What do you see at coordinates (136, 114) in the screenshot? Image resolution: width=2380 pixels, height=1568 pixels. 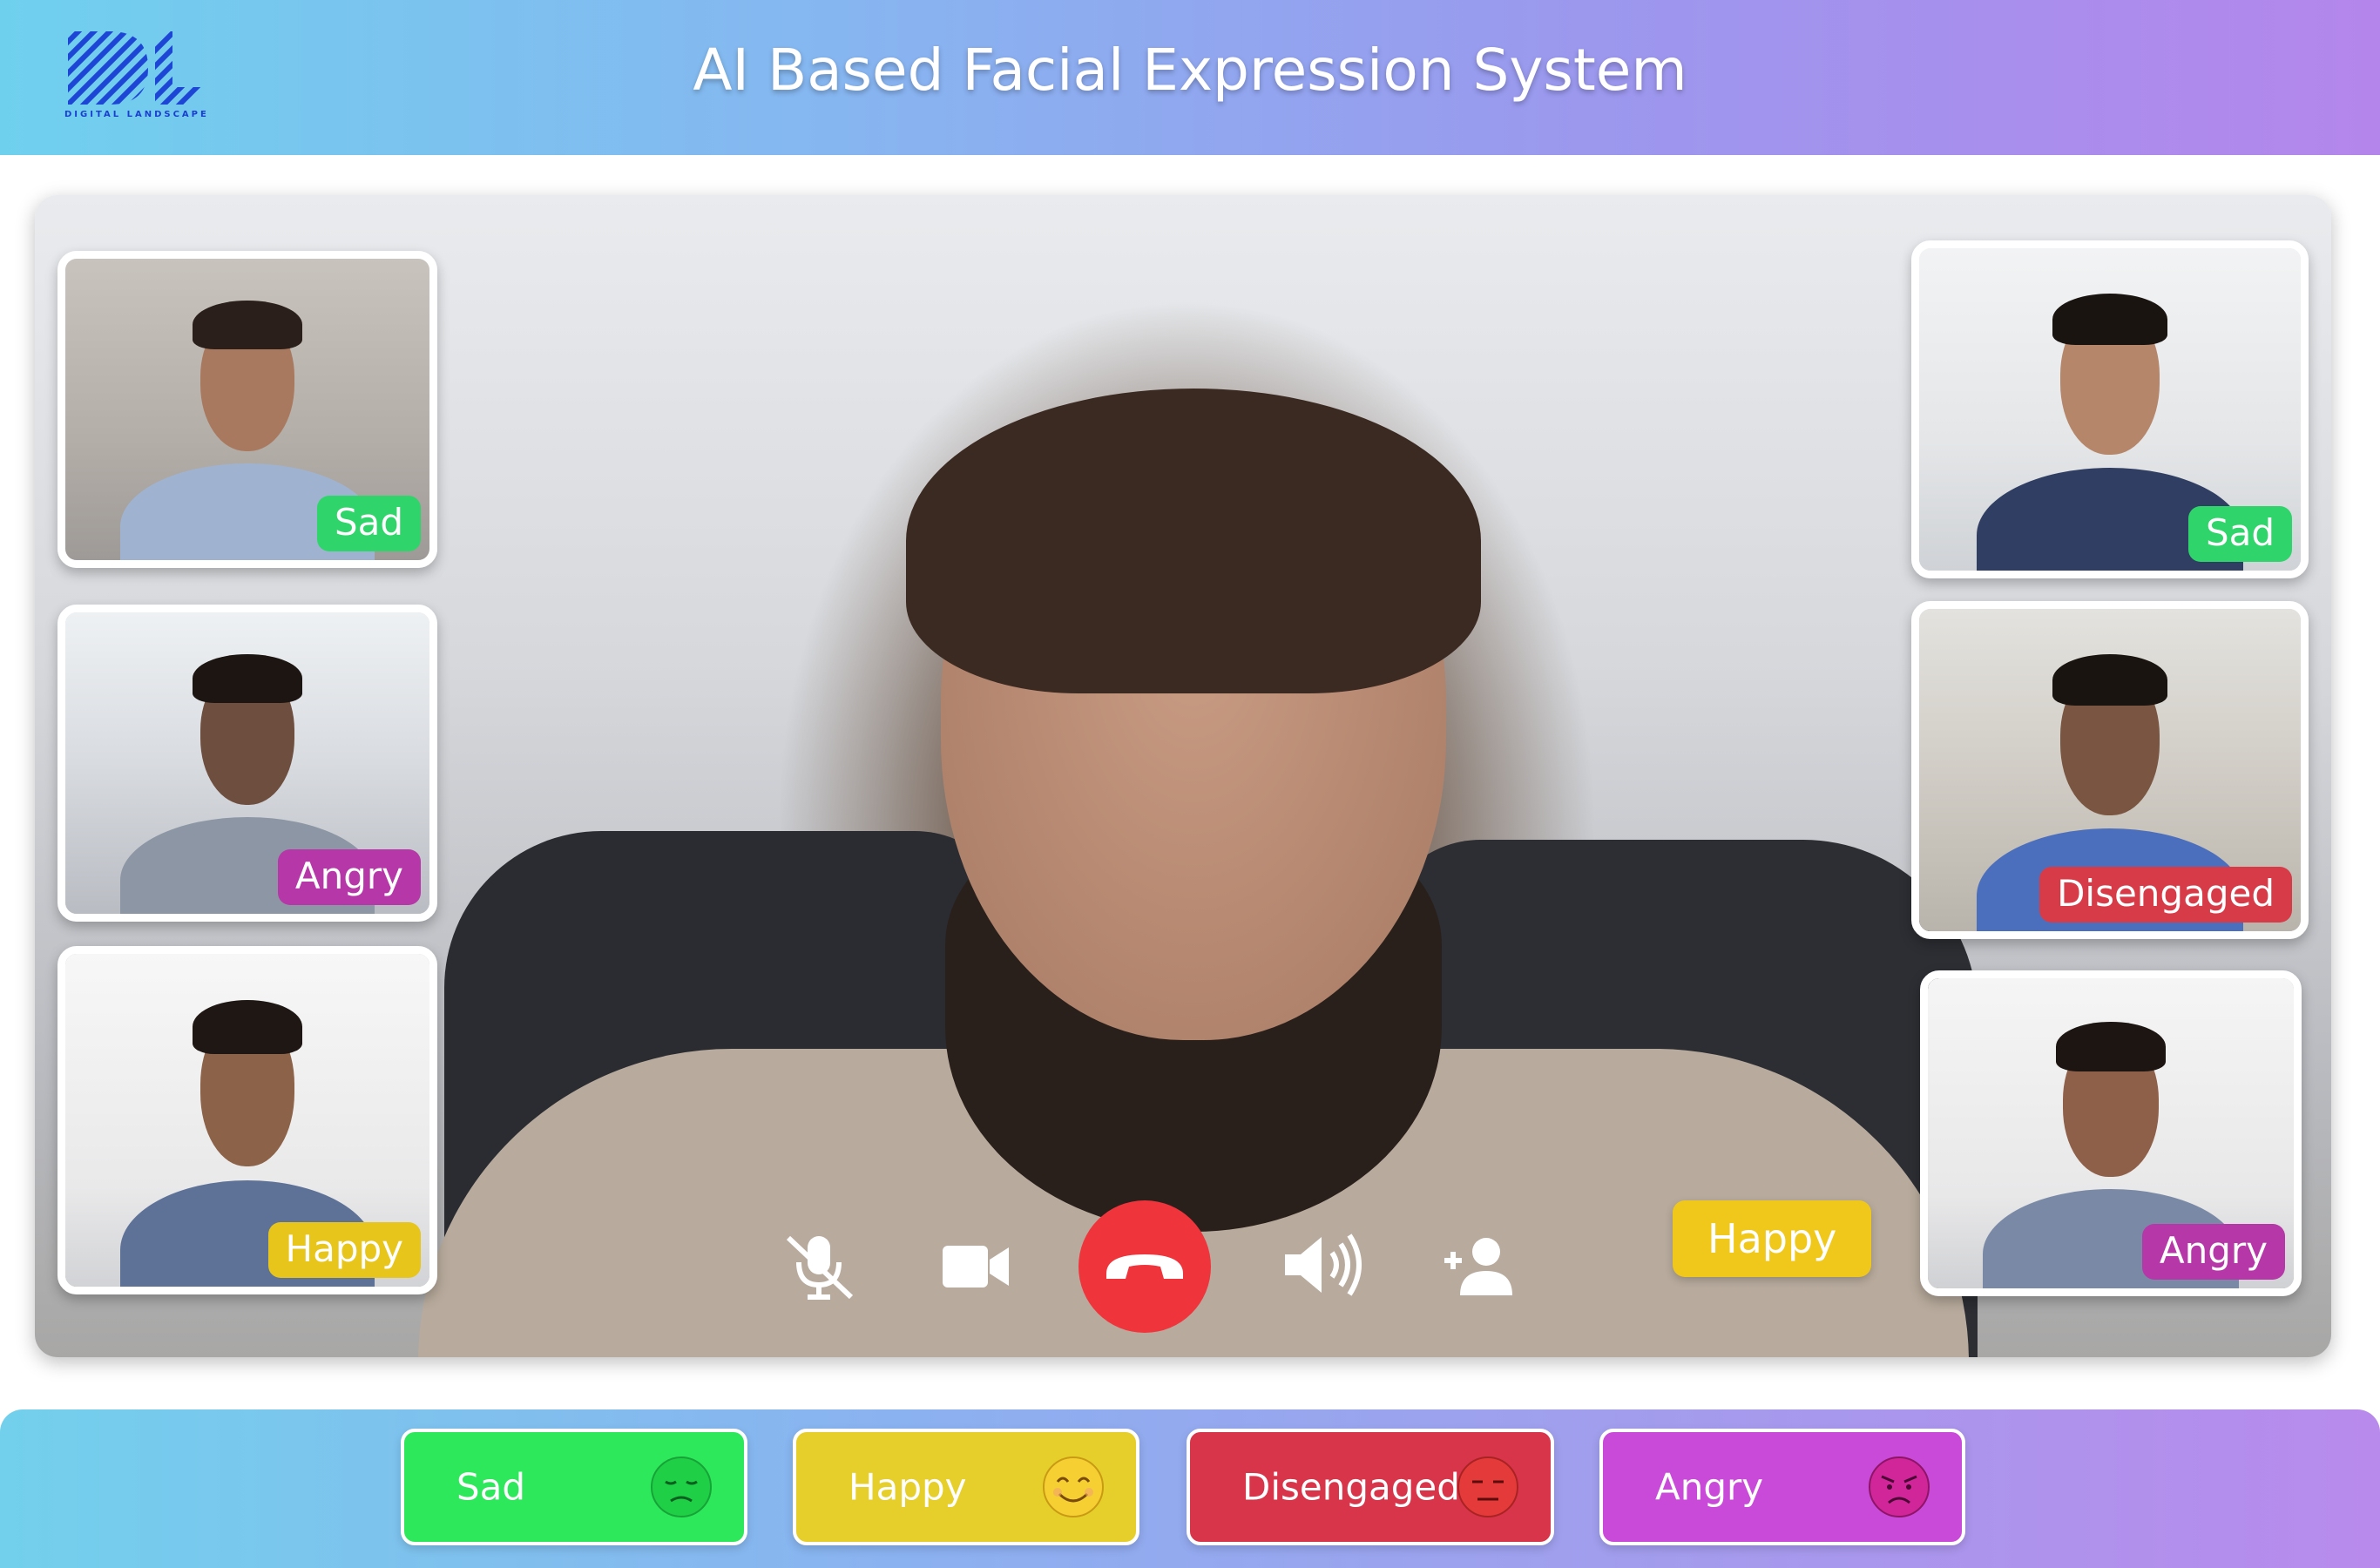 I see `logo-text: DIGITAL LANDSCAPE` at bounding box center [136, 114].